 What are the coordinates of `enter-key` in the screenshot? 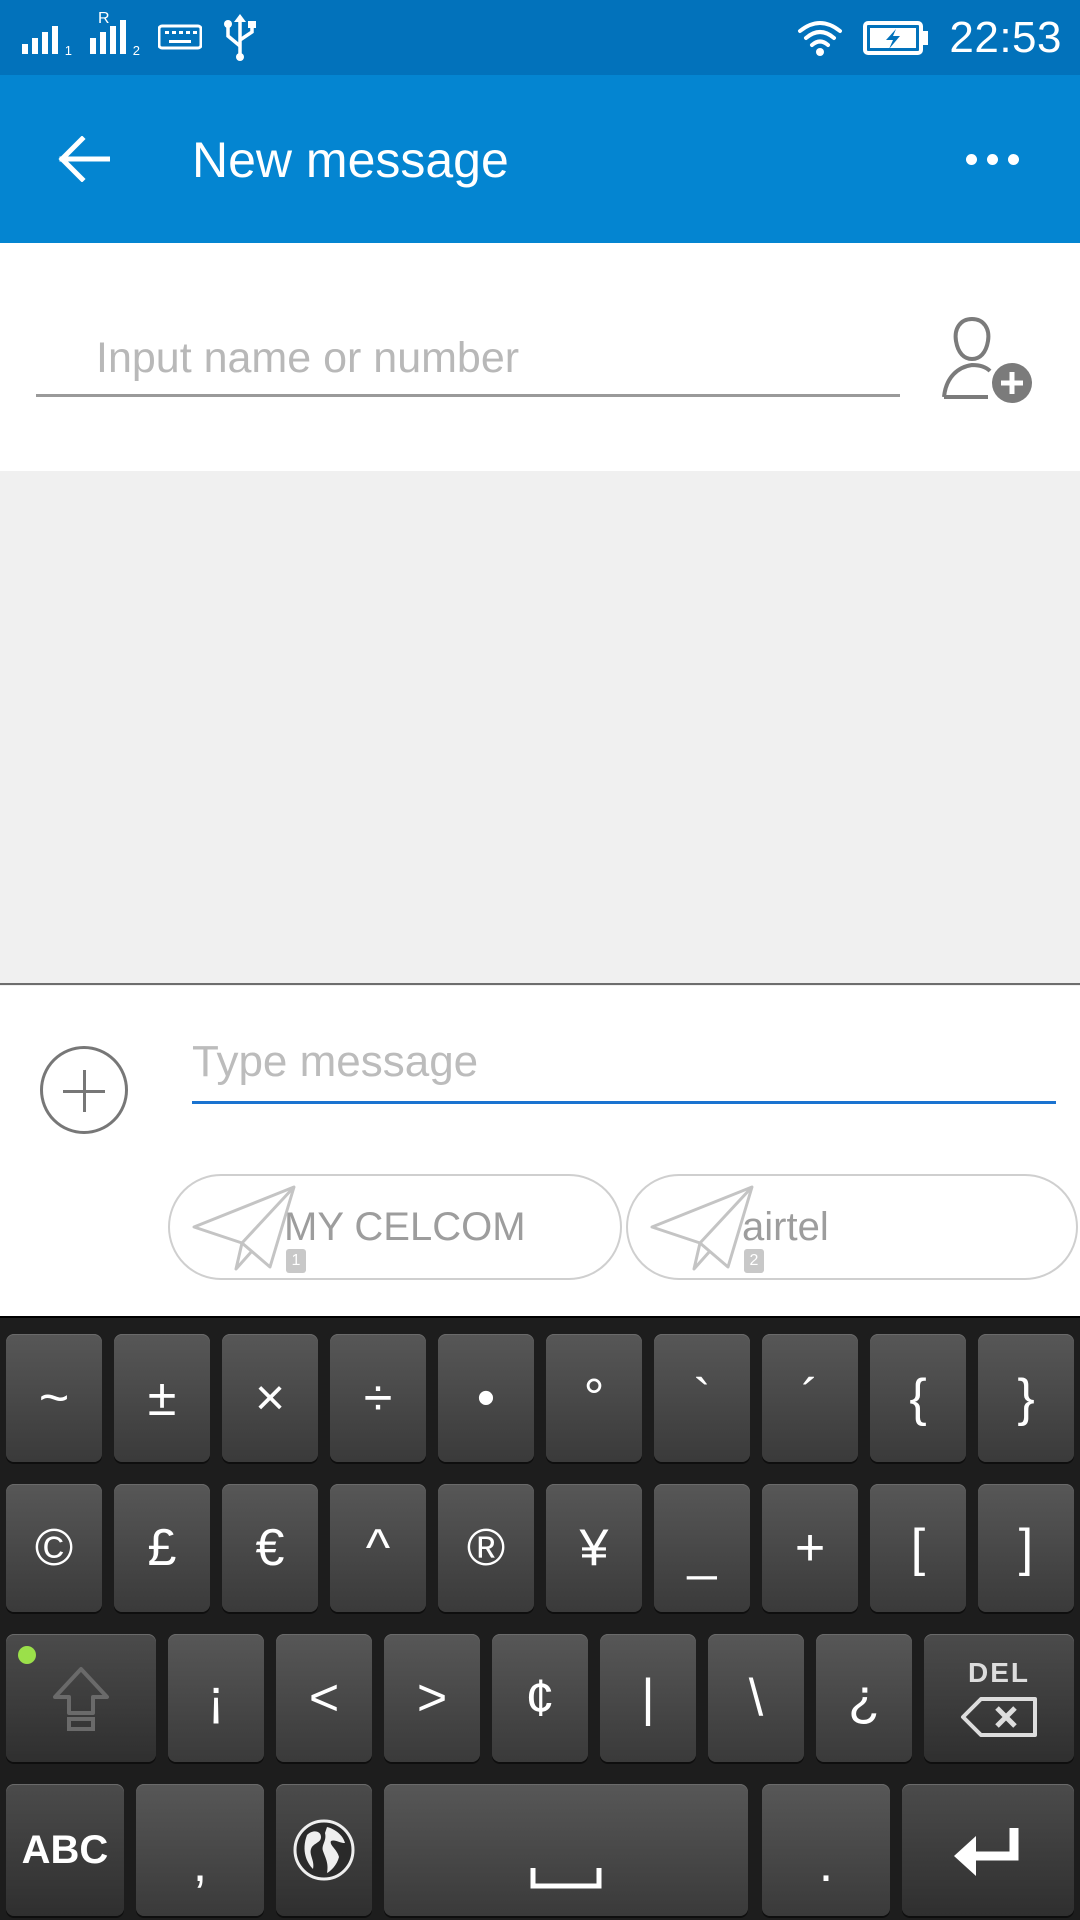 It's located at (988, 1850).